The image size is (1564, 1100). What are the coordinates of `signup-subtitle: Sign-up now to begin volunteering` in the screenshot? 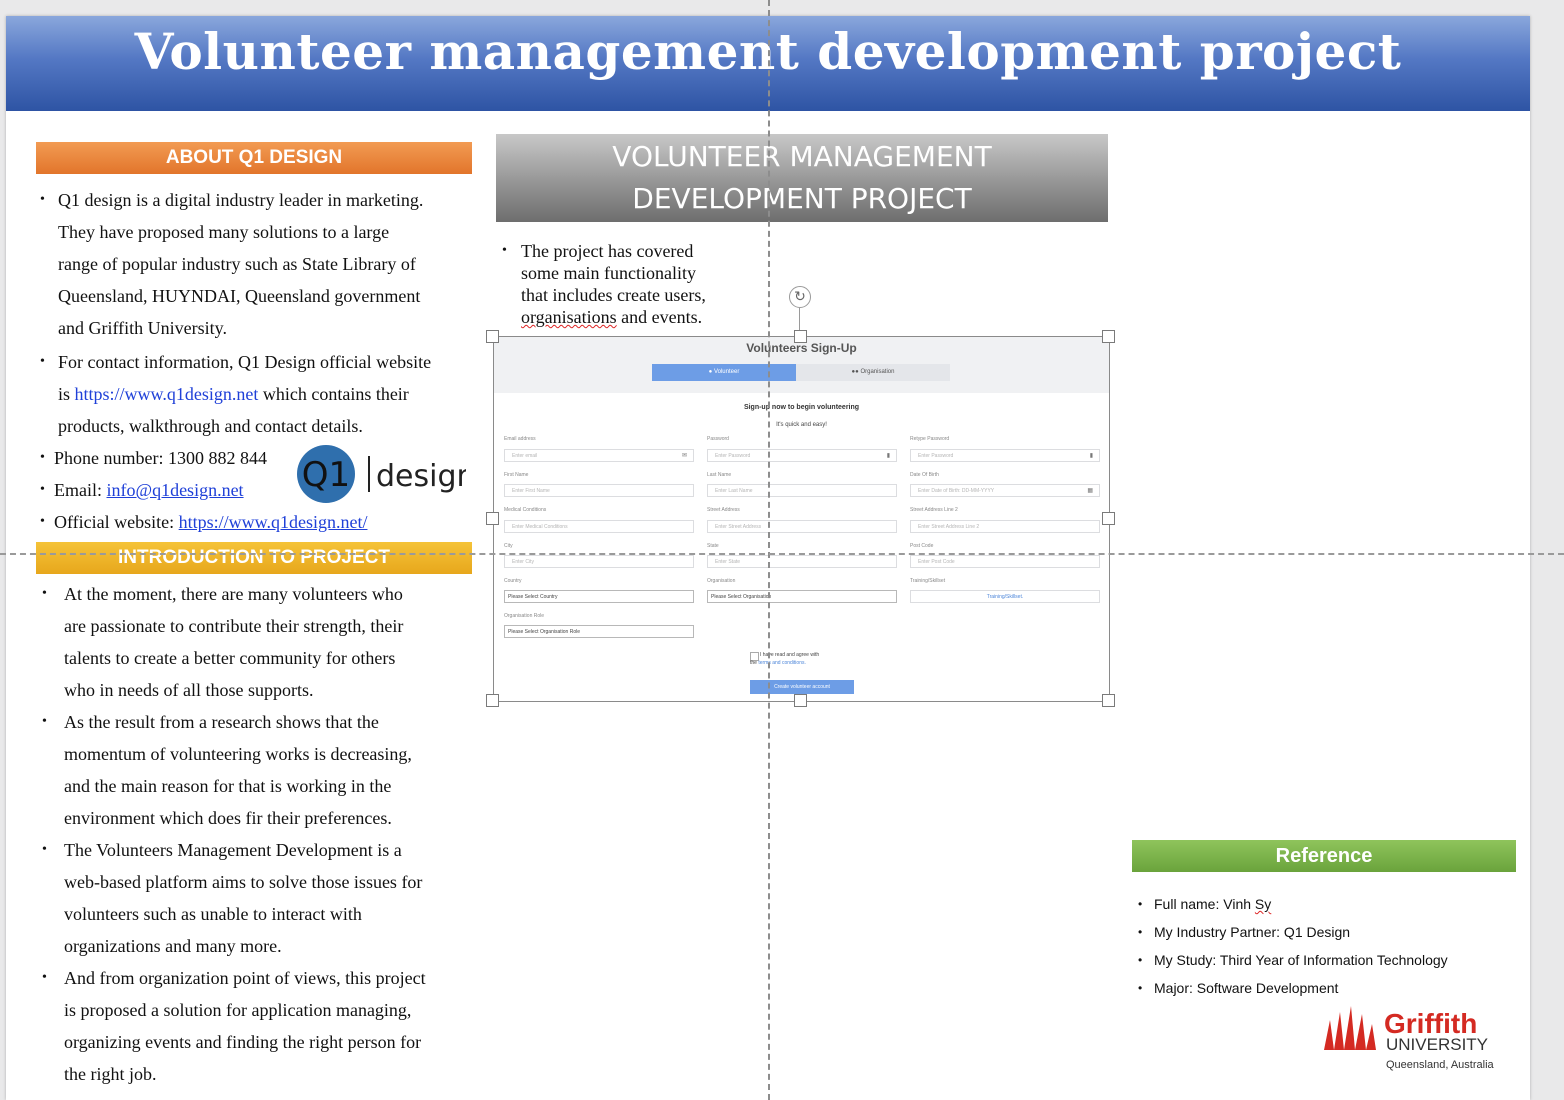 It's located at (801, 407).